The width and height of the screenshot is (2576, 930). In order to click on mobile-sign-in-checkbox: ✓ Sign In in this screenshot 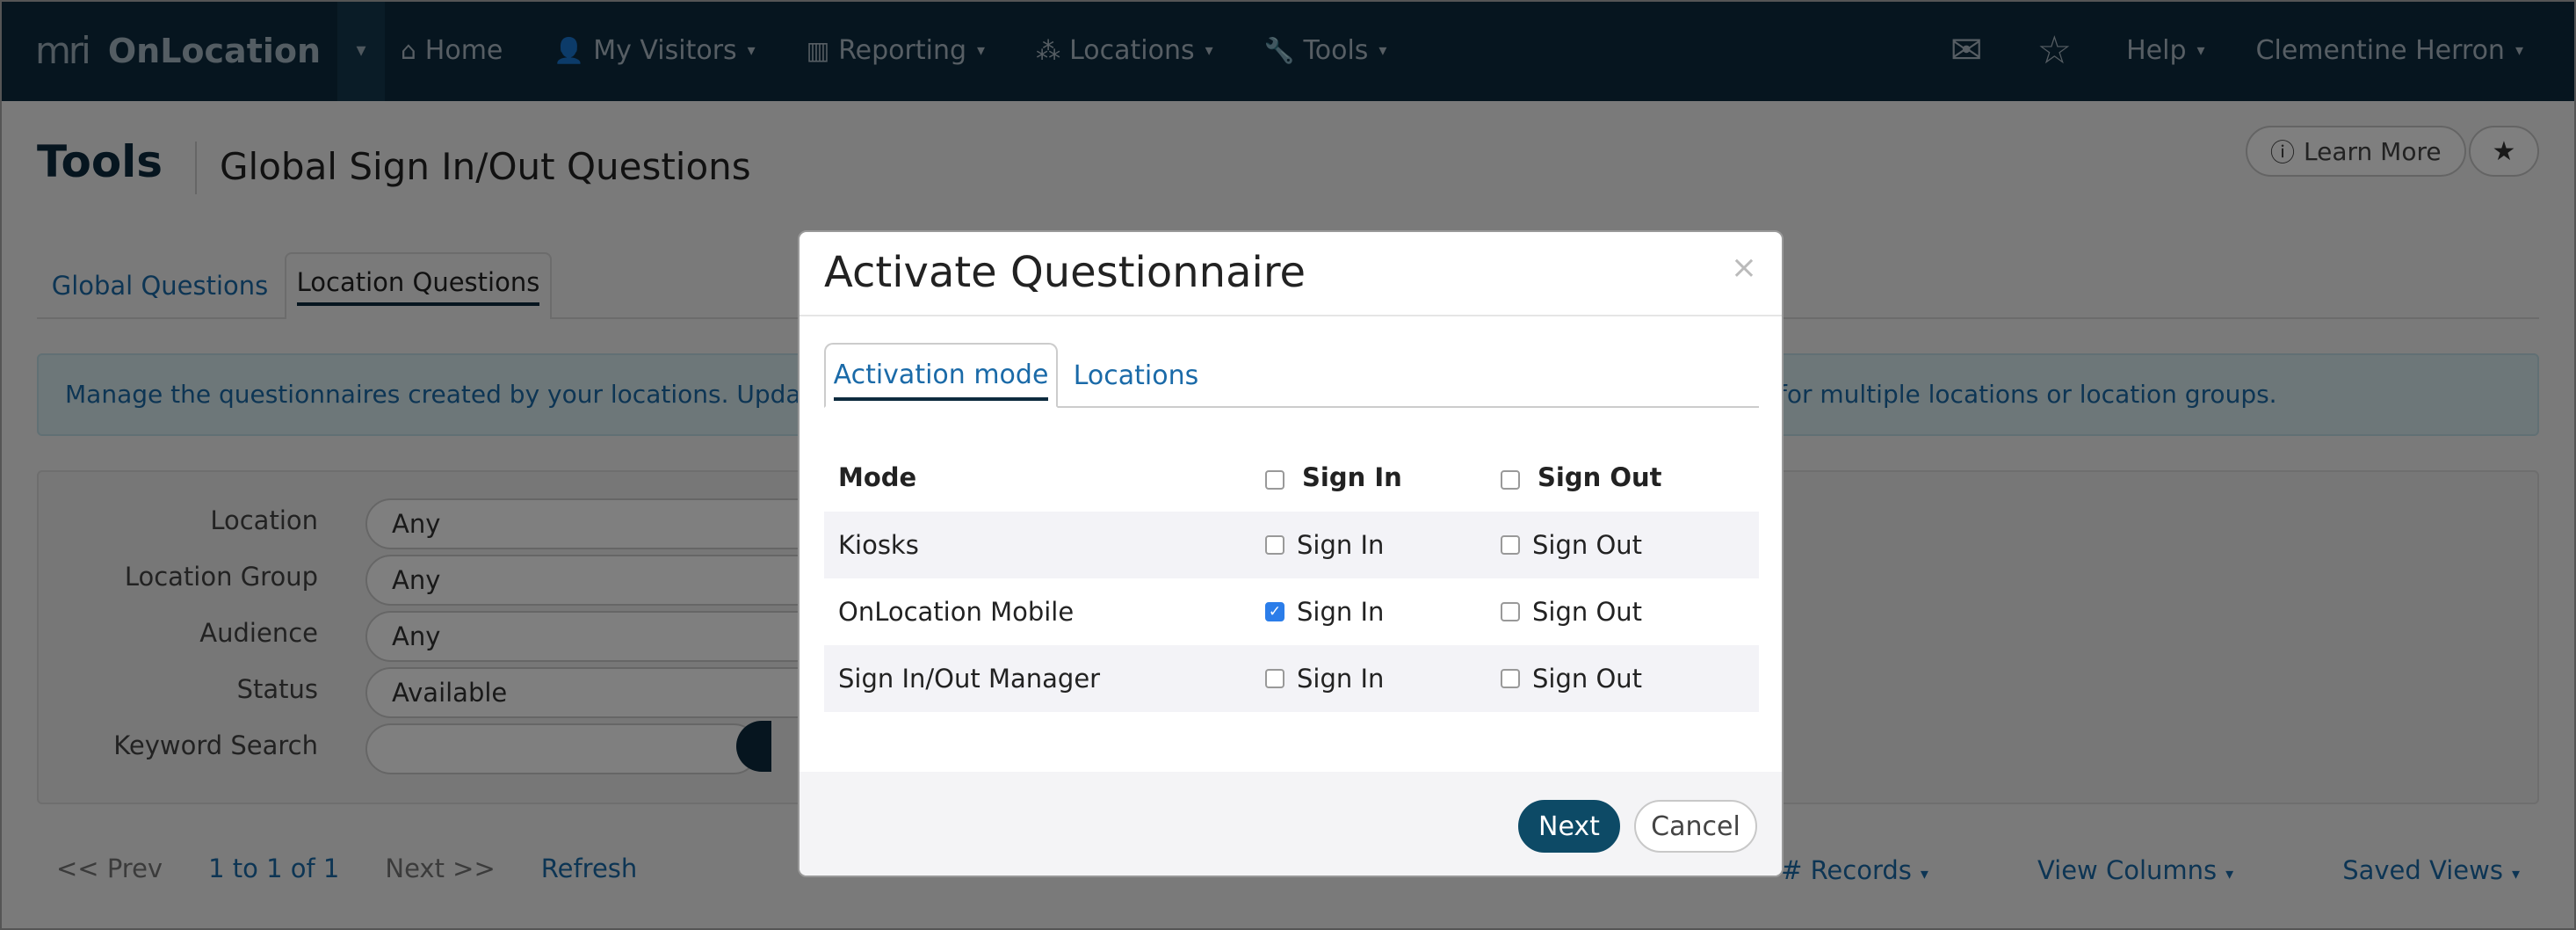, I will do `click(1324, 612)`.